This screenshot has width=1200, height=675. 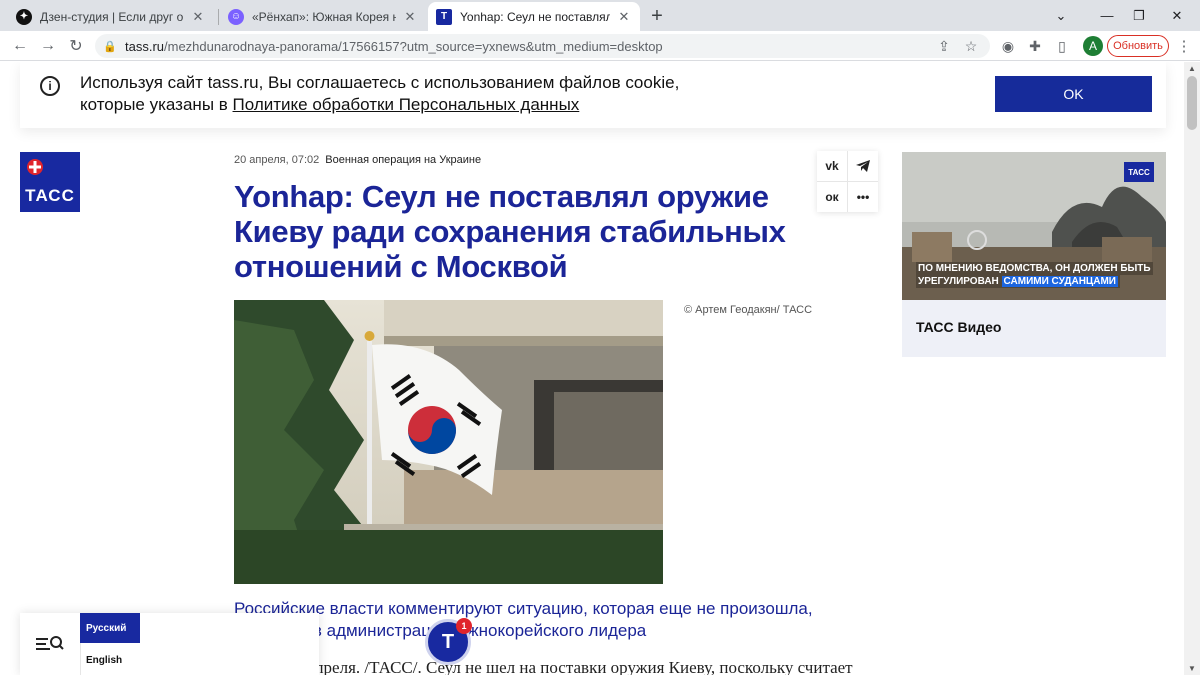 I want to click on bottom-floating-menu: Русский English, so click(x=169, y=644).